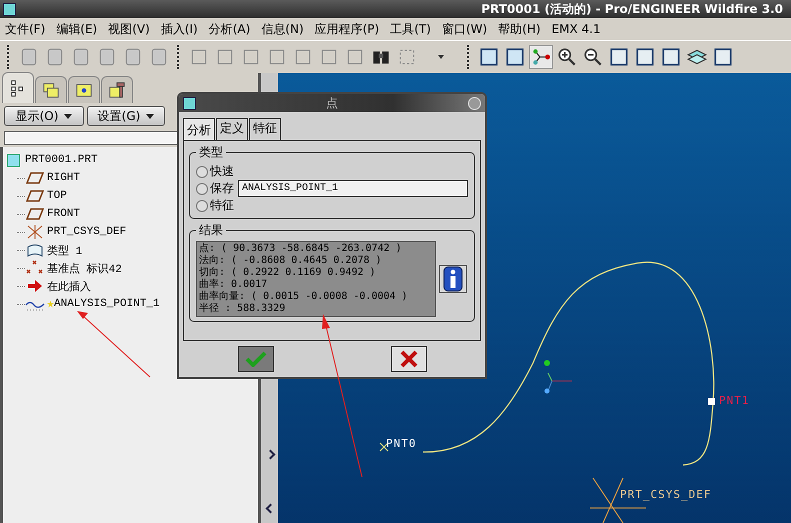  What do you see at coordinates (384, 447) in the screenshot?
I see `point-cross-icon` at bounding box center [384, 447].